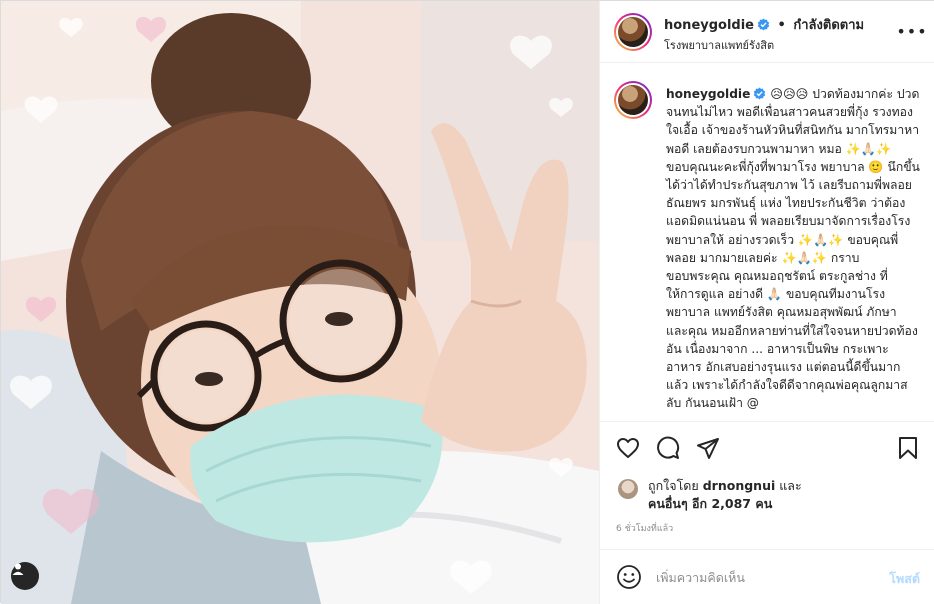  What do you see at coordinates (25, 576) in the screenshot?
I see `user-tag-icon` at bounding box center [25, 576].